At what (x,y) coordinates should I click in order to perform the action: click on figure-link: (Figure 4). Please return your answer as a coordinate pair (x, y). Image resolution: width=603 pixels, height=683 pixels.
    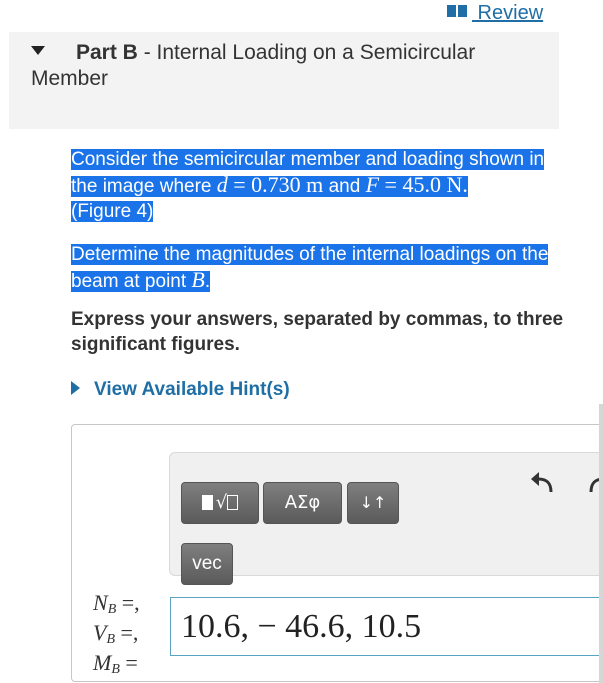
    Looking at the image, I should click on (112, 211).